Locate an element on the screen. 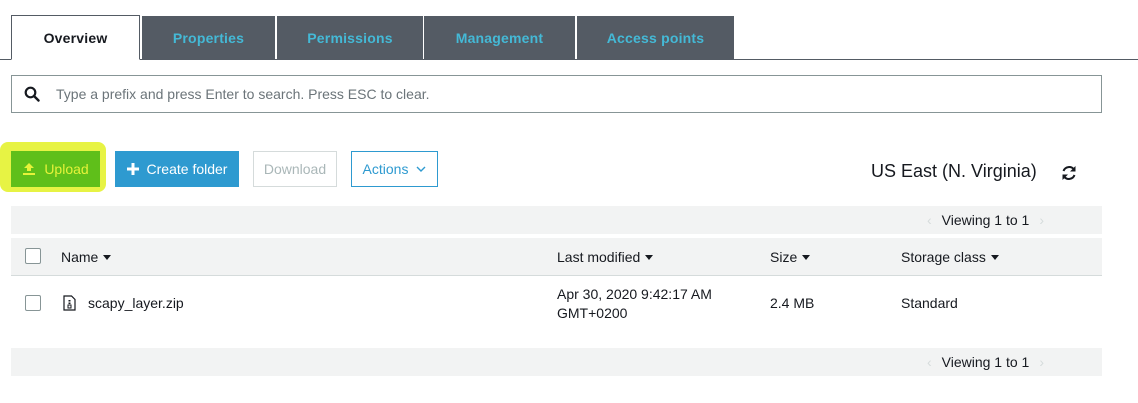 This screenshot has height=403, width=1138. zip-file-icon is located at coordinates (69, 304).